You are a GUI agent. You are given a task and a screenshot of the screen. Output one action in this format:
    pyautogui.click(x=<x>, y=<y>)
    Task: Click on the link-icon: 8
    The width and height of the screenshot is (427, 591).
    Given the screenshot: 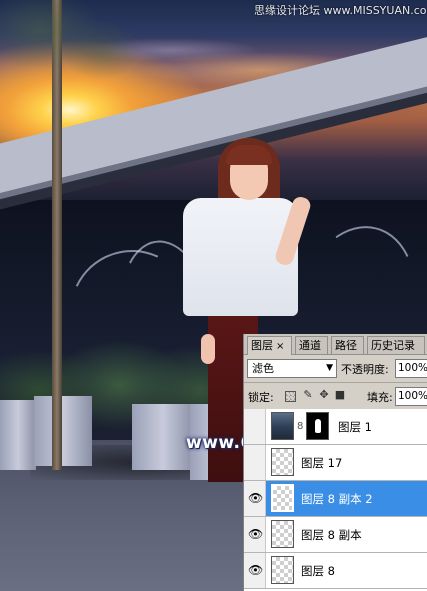 What is the action you would take?
    pyautogui.click(x=300, y=426)
    